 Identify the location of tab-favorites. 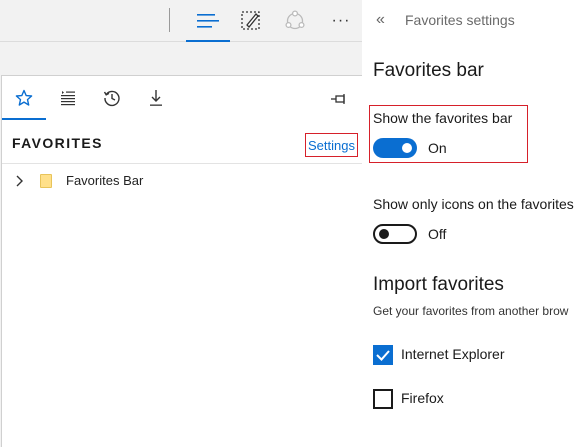
(24, 98).